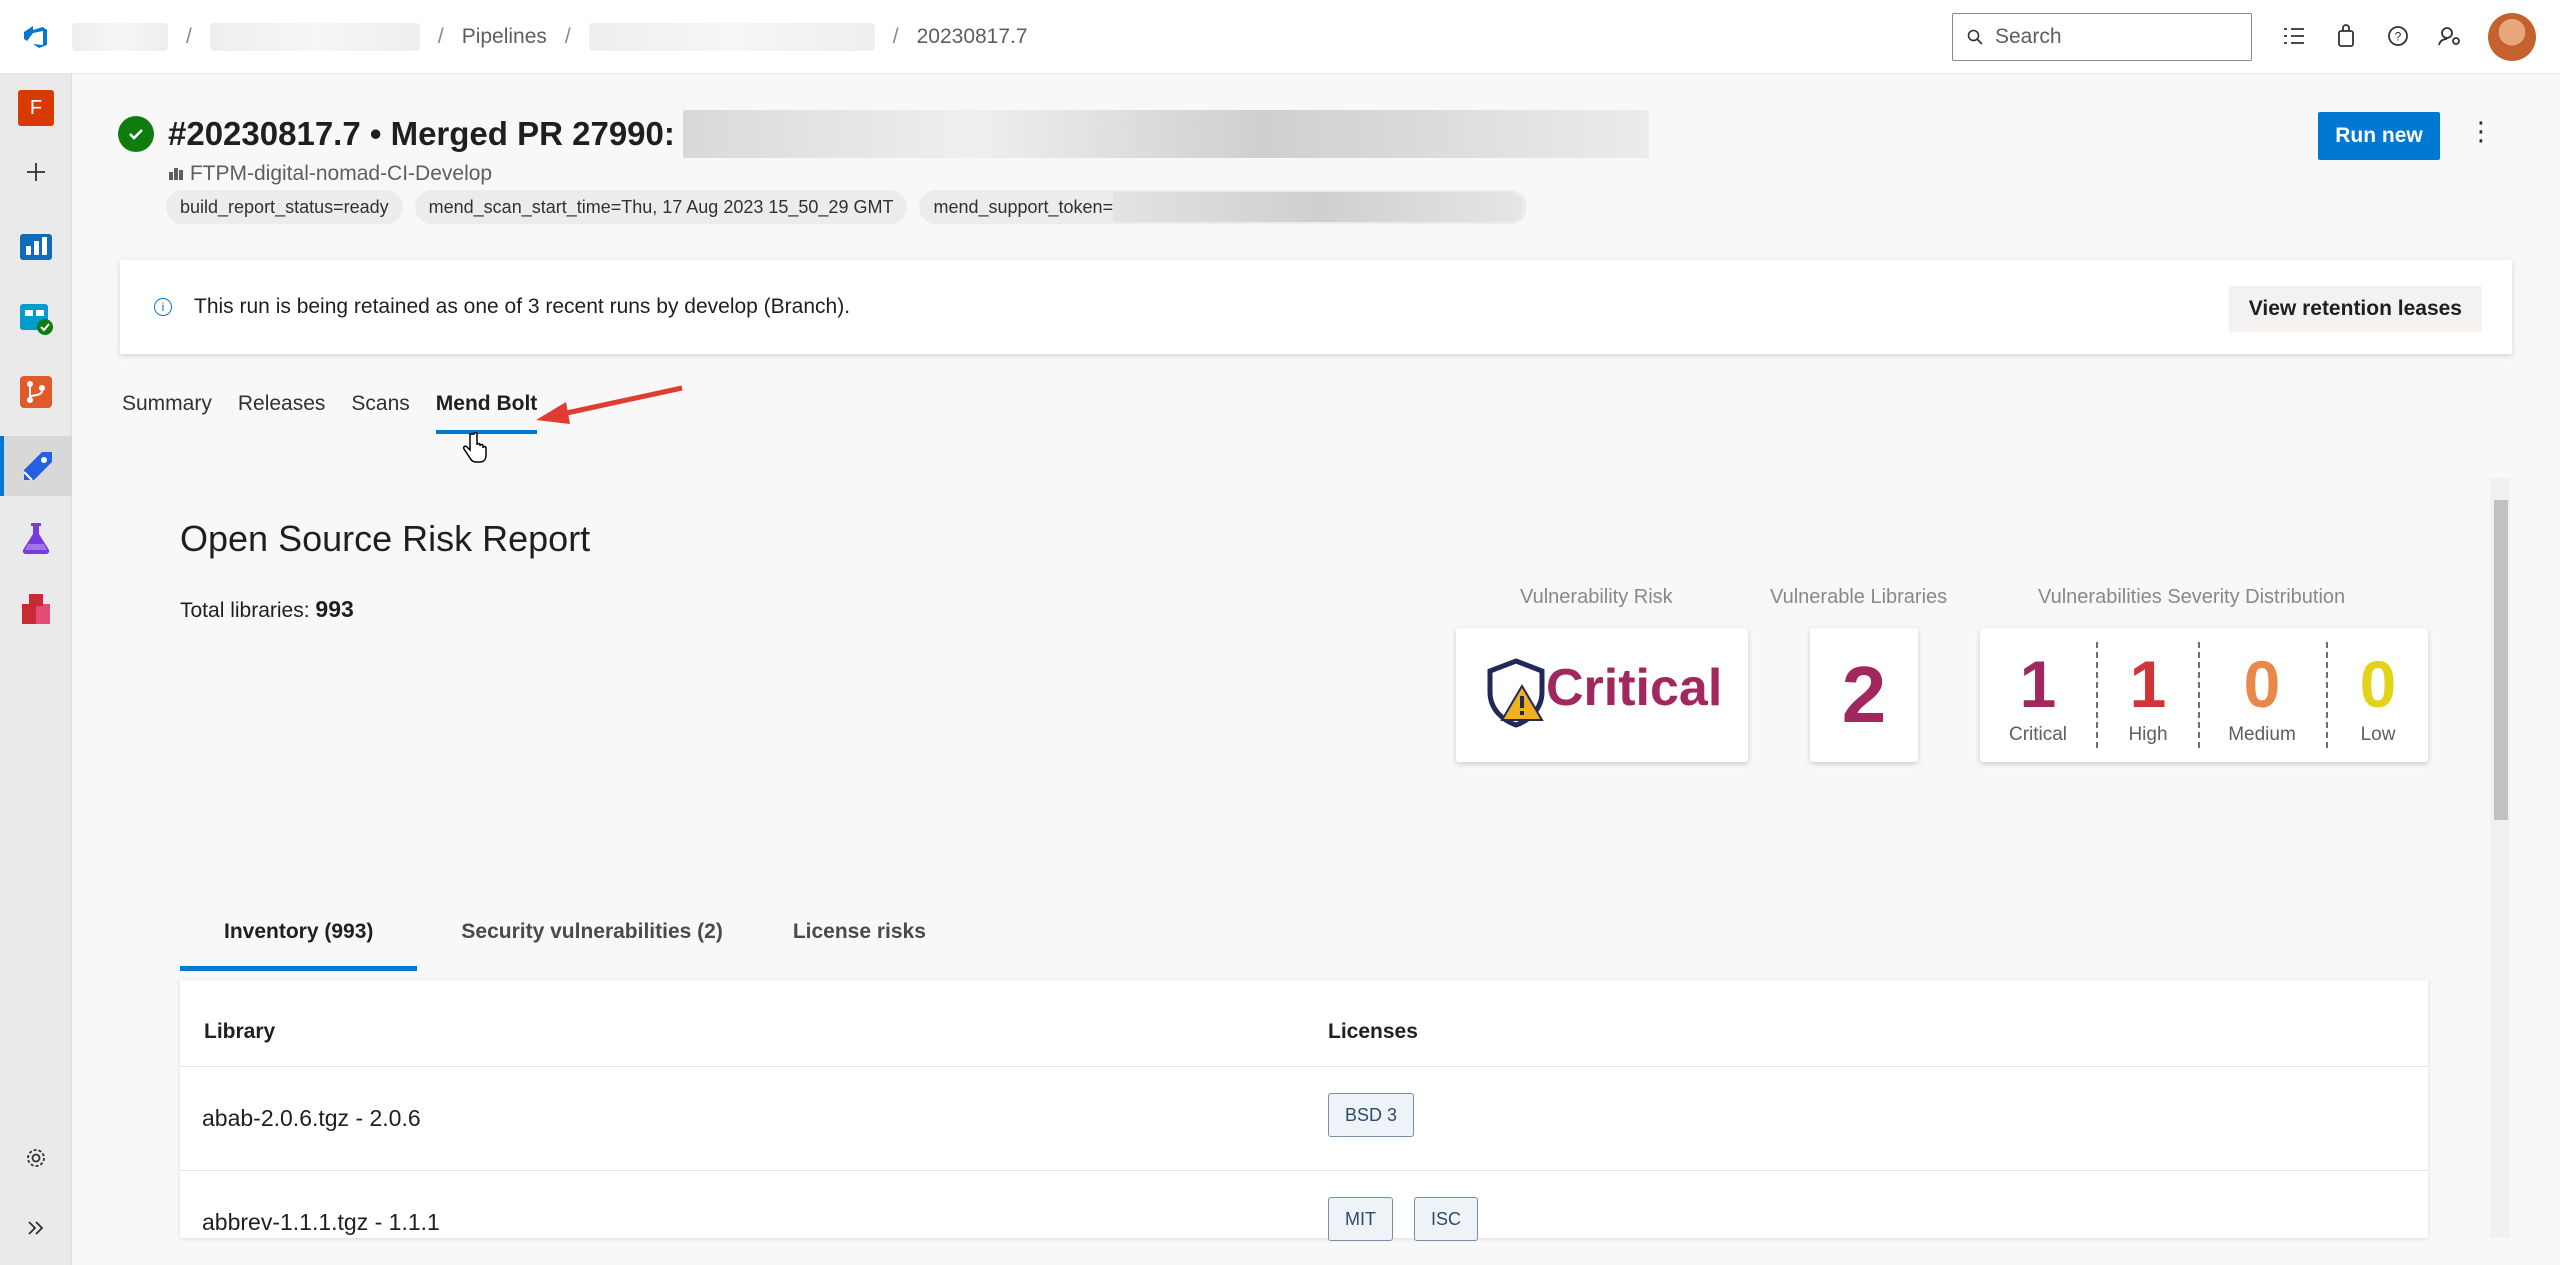 This screenshot has width=2560, height=1265. What do you see at coordinates (2148, 684) in the screenshot?
I see `severity-high-count: 1` at bounding box center [2148, 684].